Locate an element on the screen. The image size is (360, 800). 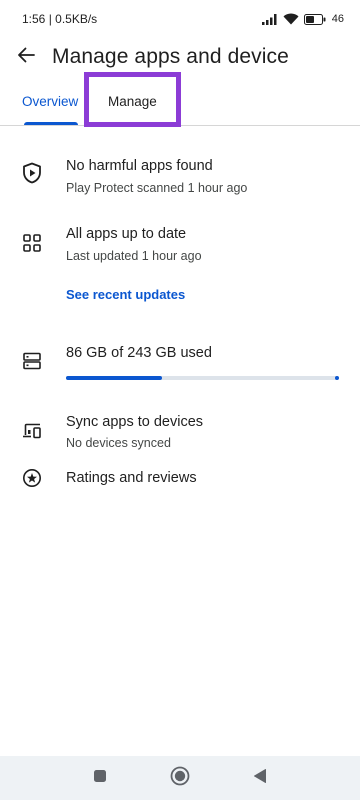
back-button is located at coordinates (26, 57).